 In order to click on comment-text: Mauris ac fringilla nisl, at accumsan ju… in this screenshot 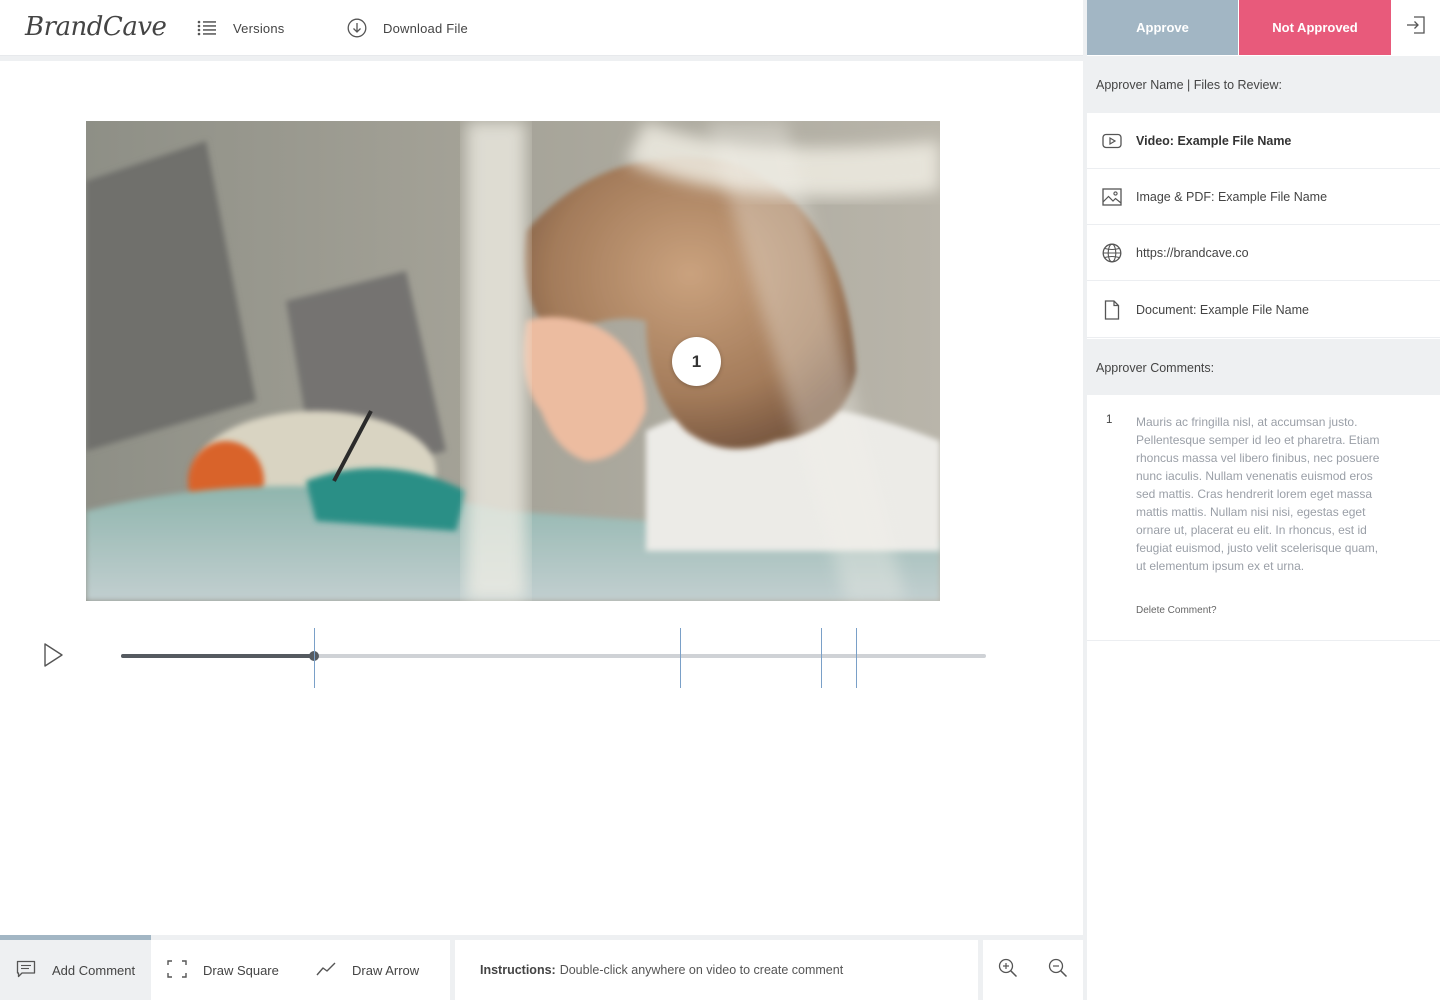, I will do `click(1258, 494)`.